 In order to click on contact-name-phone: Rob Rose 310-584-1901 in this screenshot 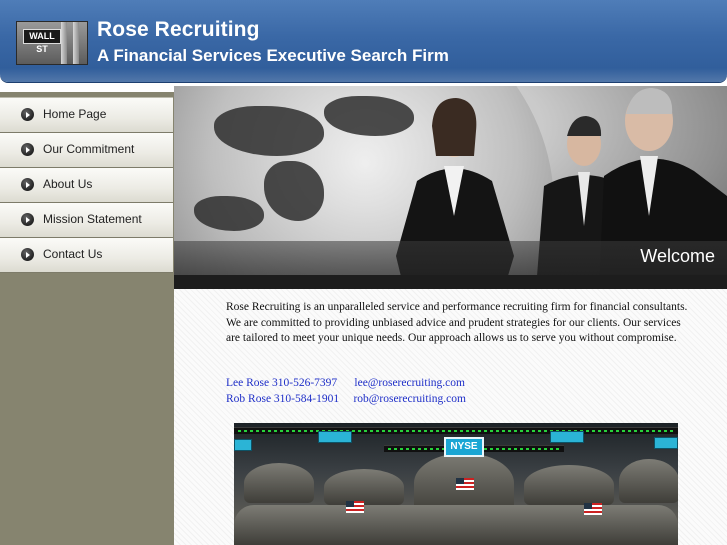, I will do `click(283, 399)`.